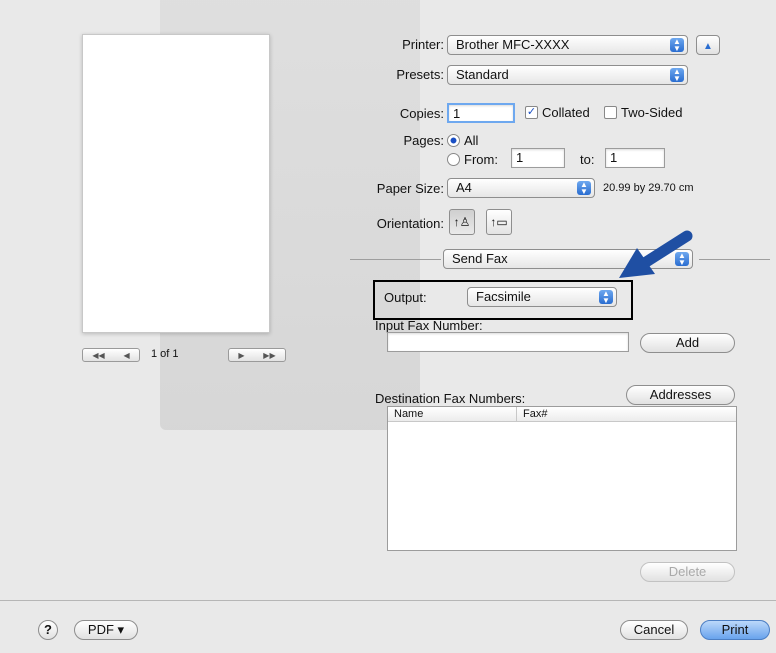  Describe the element at coordinates (405, 297) in the screenshot. I see `output-label: Output:` at that location.